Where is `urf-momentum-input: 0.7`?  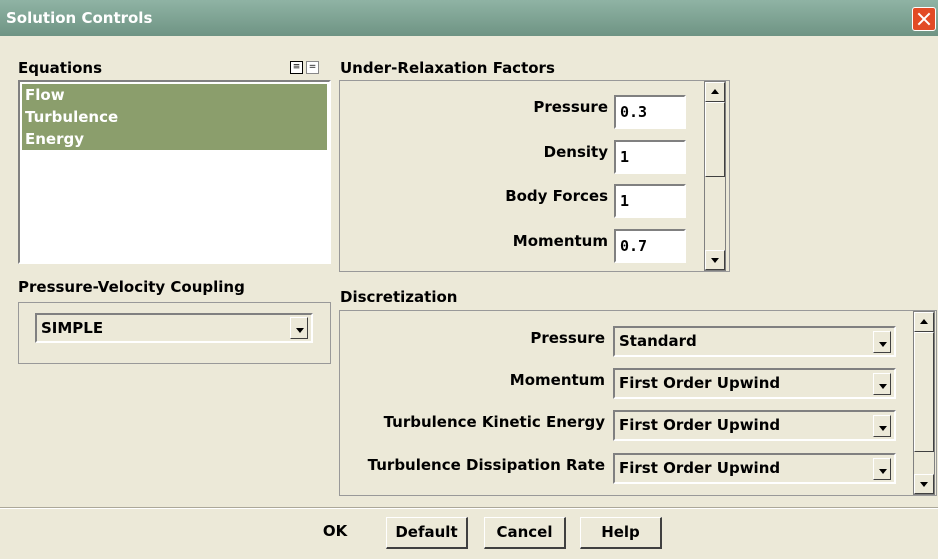 urf-momentum-input: 0.7 is located at coordinates (650, 246).